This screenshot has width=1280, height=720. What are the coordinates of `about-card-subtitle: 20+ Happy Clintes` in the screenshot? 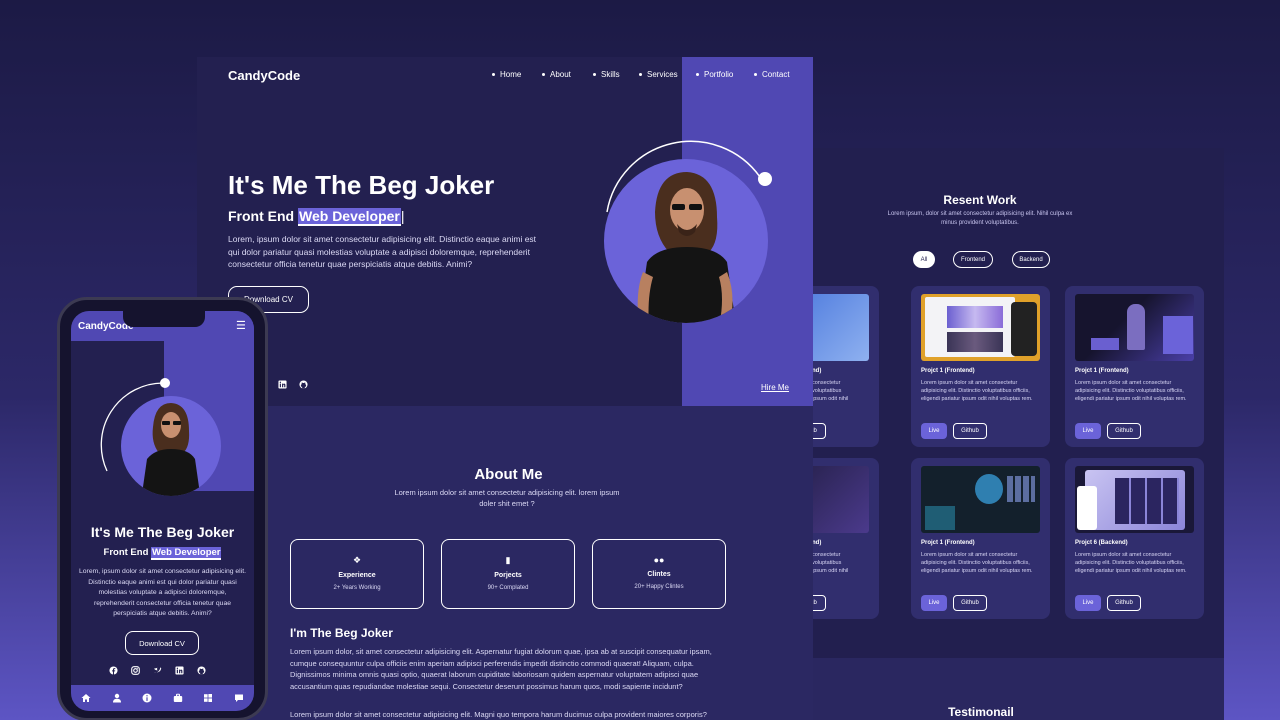 It's located at (659, 587).